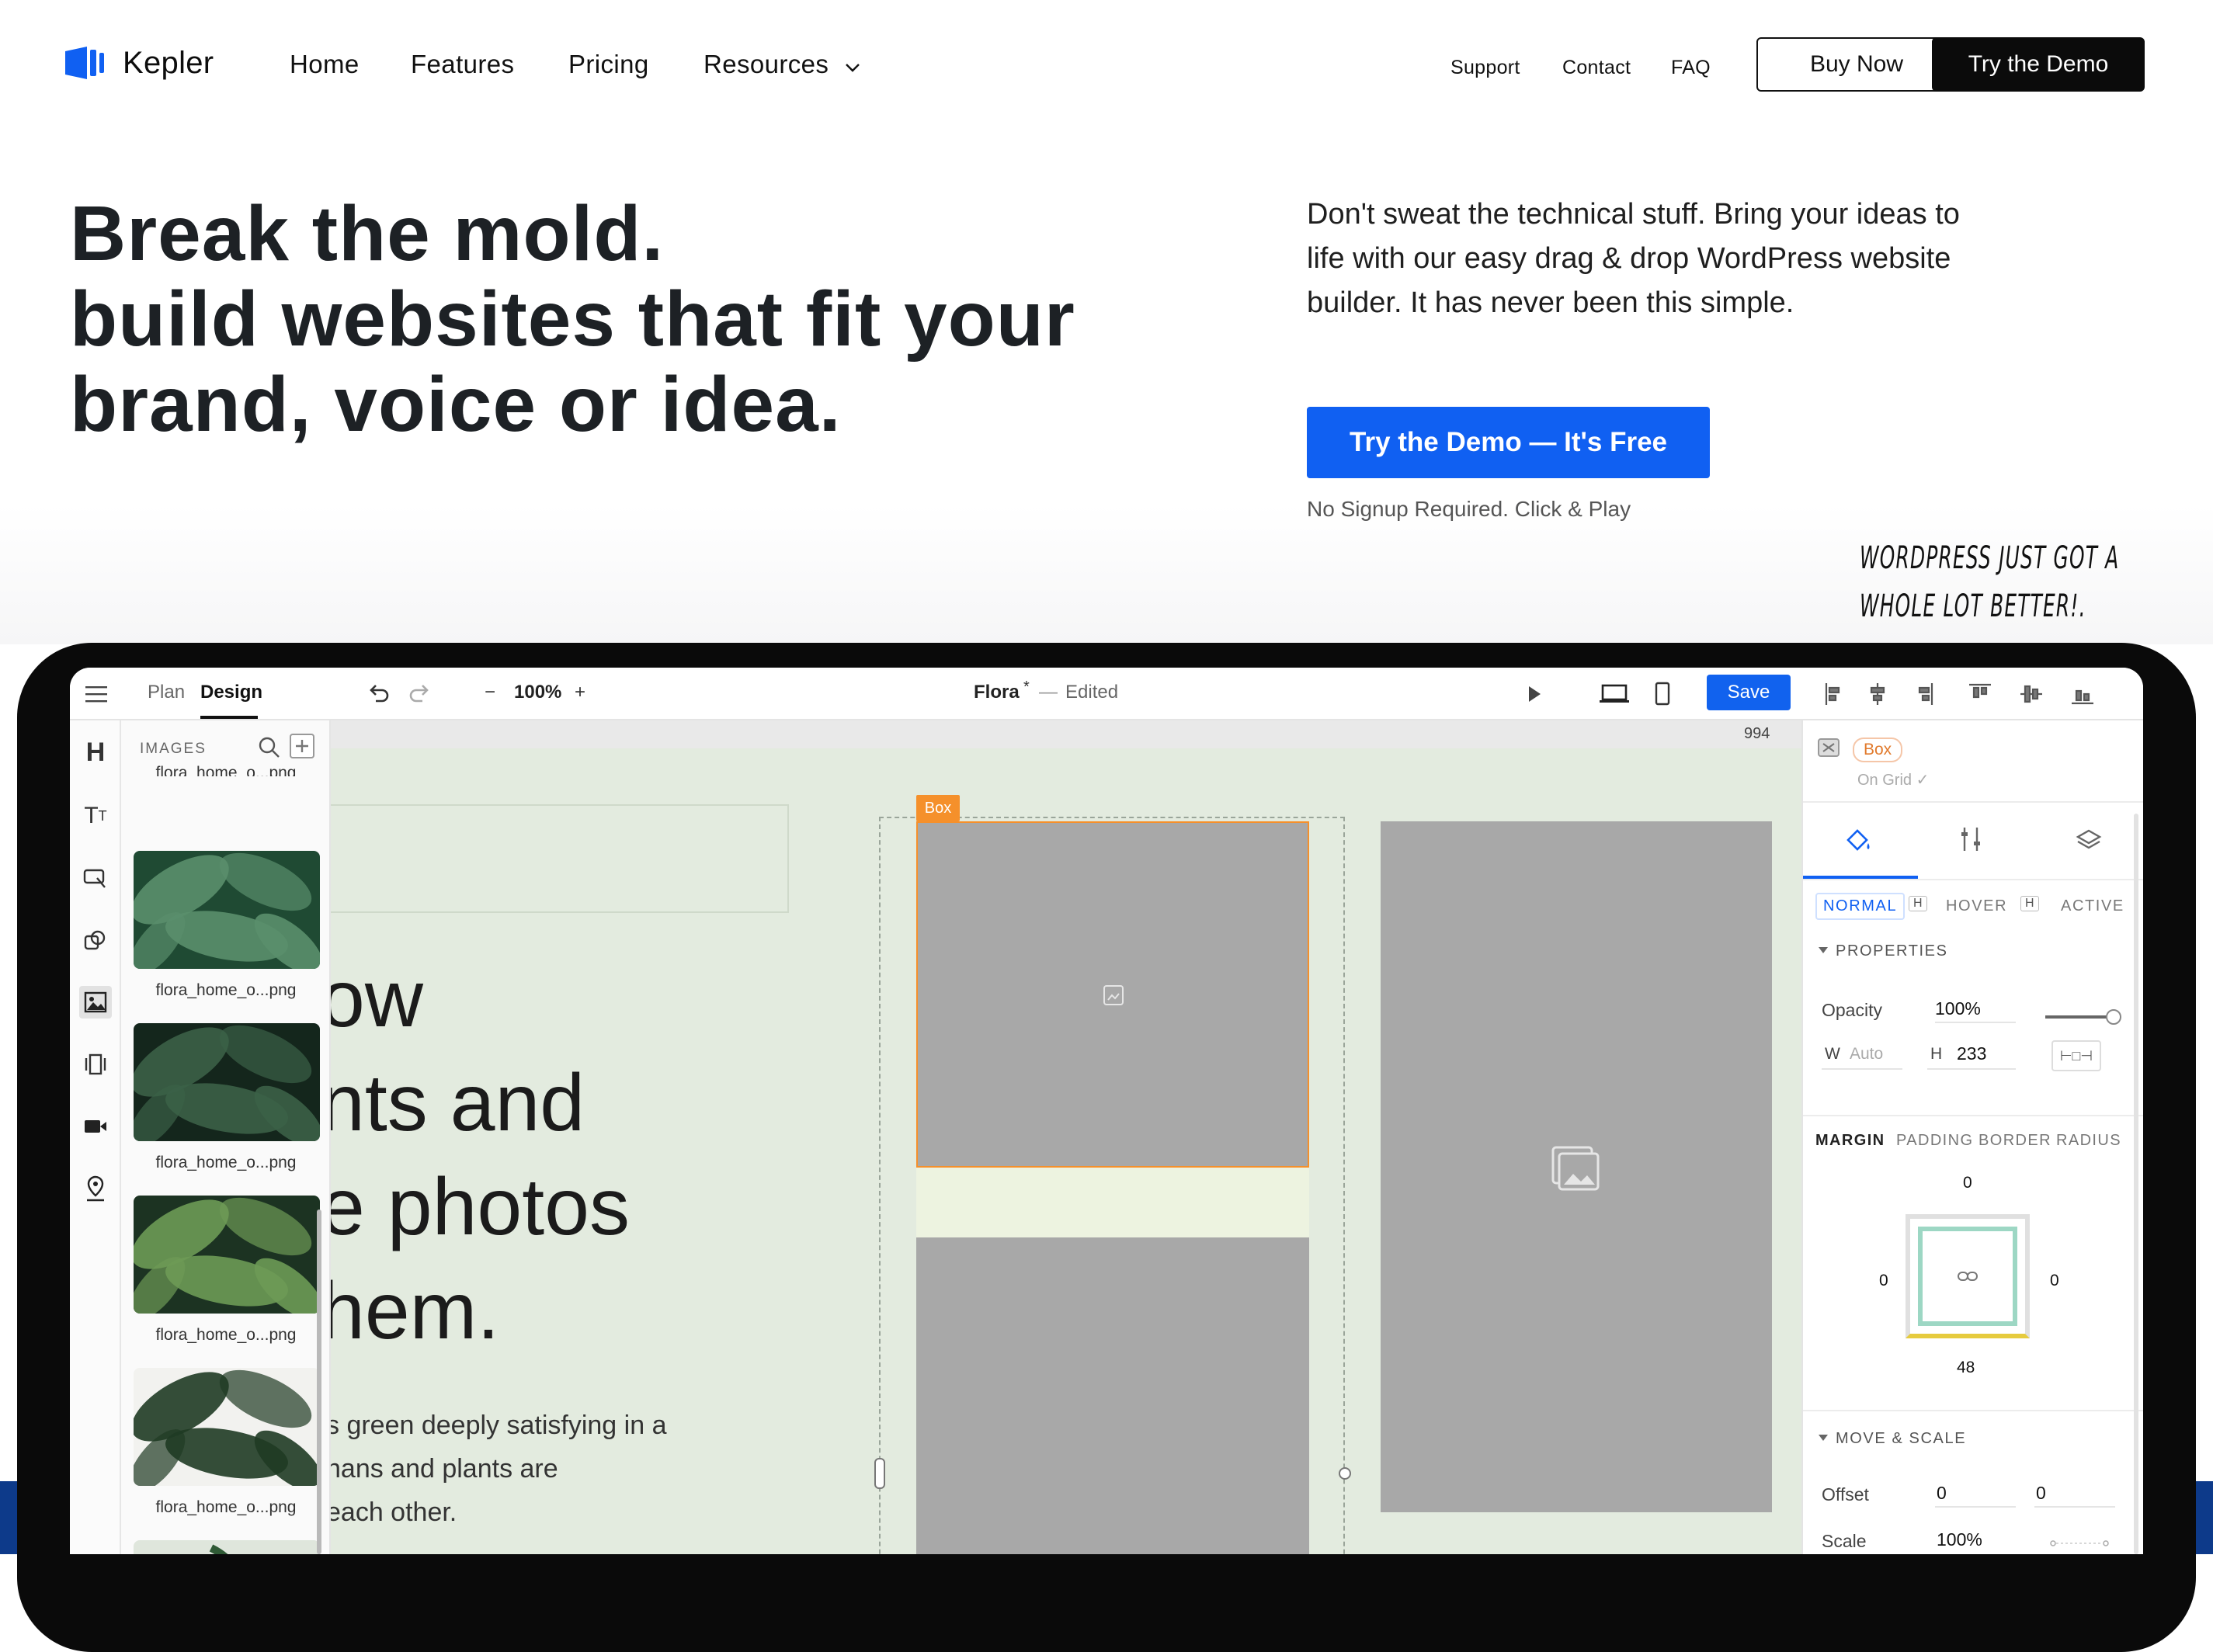 This screenshot has width=2213, height=1652. What do you see at coordinates (419, 693) in the screenshot?
I see `redo-icon` at bounding box center [419, 693].